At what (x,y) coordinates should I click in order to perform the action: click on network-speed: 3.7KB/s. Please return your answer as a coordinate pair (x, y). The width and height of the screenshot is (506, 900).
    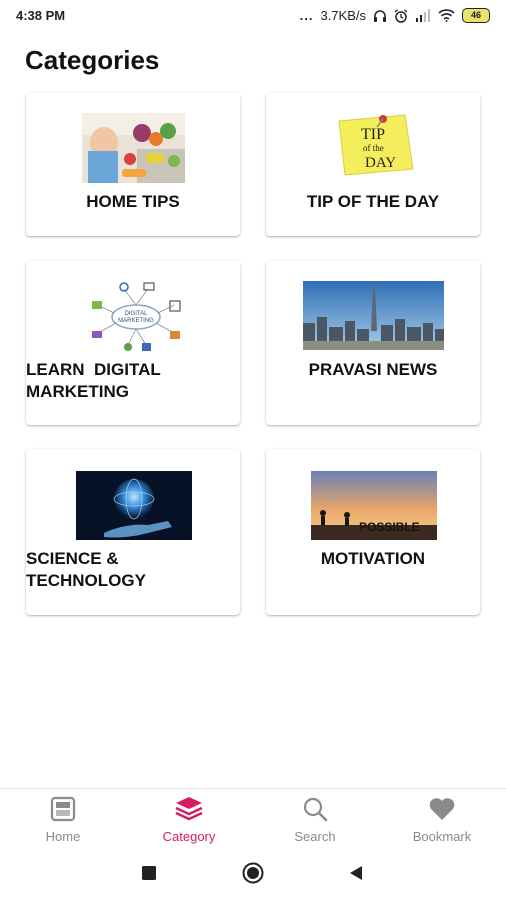
    Looking at the image, I should click on (343, 15).